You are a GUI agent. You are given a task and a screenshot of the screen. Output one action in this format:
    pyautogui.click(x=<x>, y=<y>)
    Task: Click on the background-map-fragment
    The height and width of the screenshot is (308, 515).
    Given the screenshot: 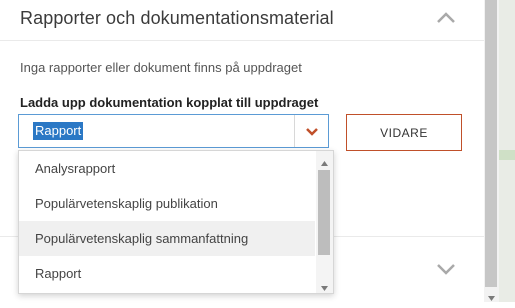 What is the action you would take?
    pyautogui.click(x=507, y=155)
    